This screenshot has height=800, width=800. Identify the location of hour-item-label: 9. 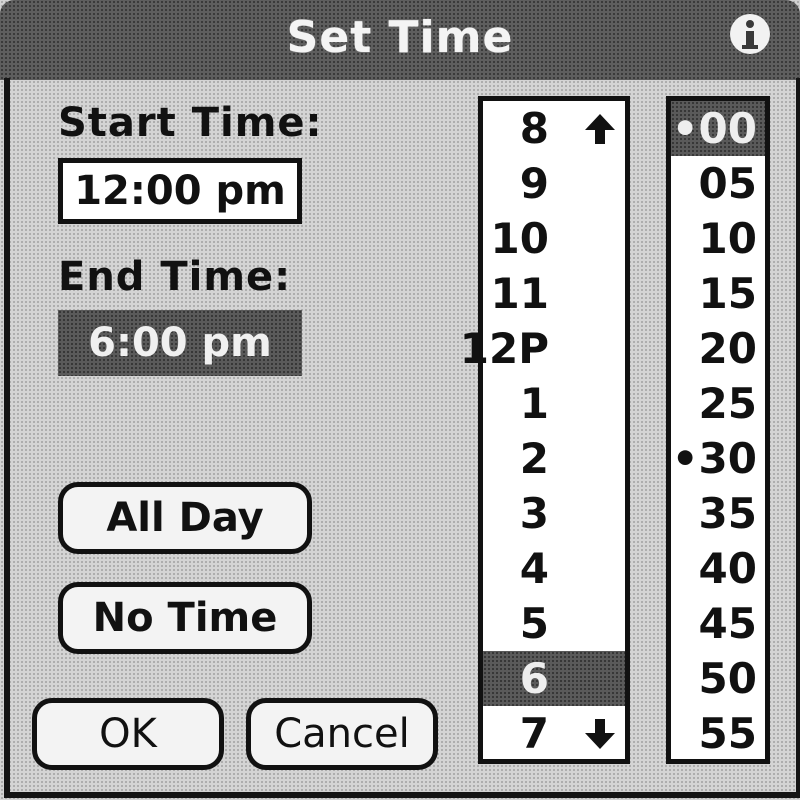
(534, 183).